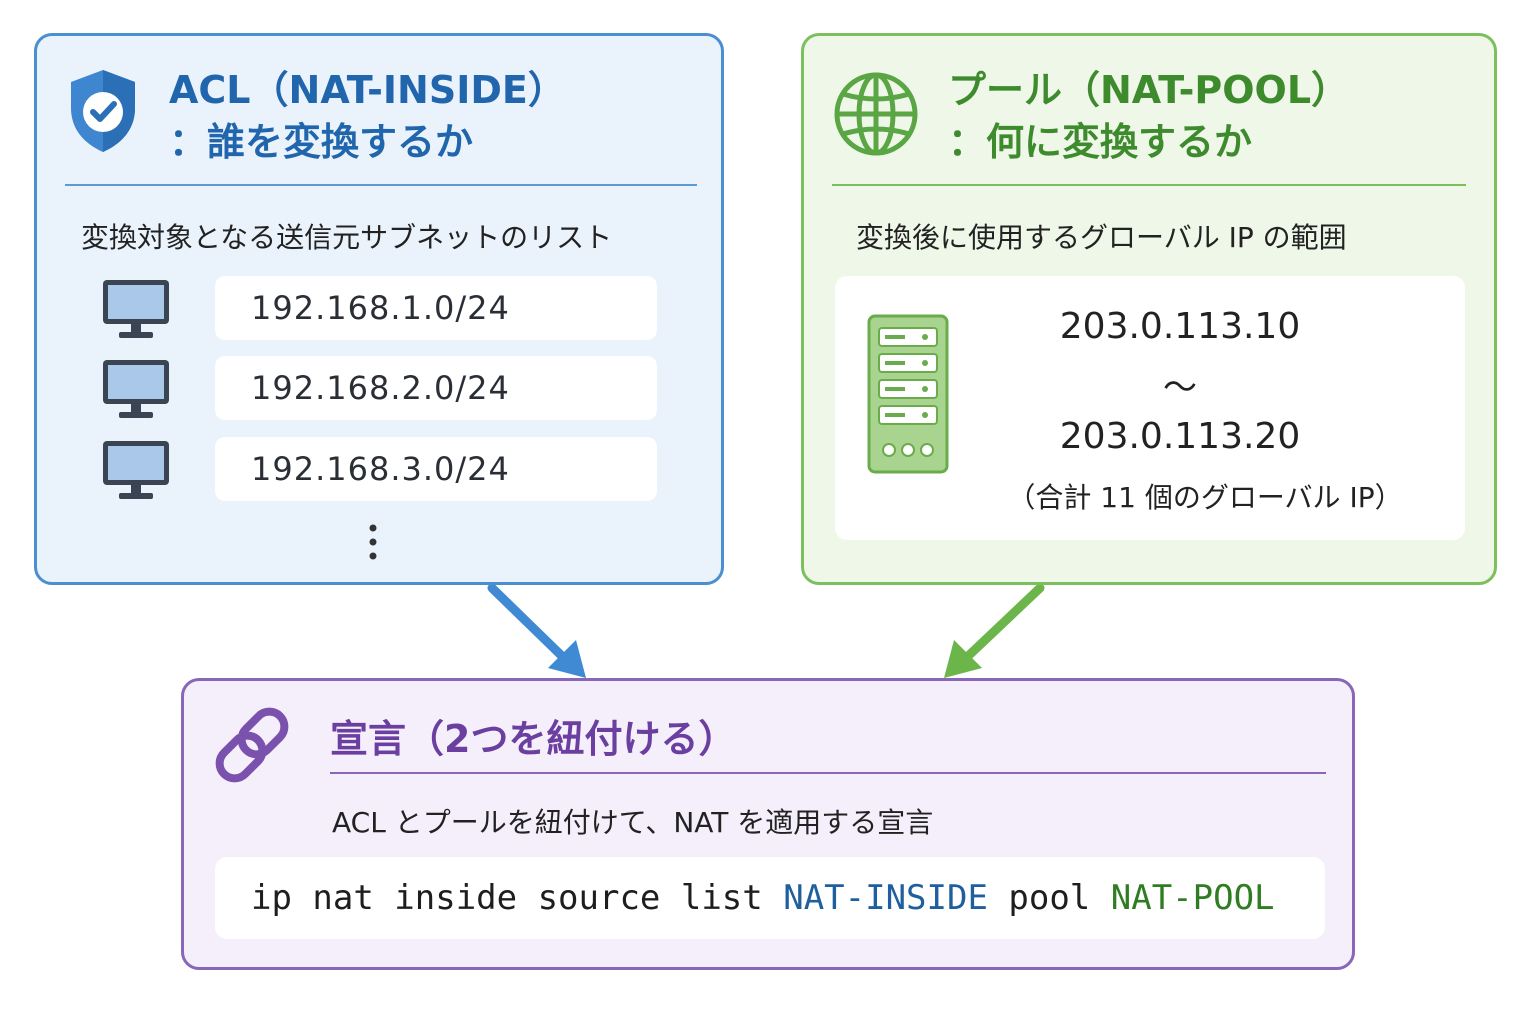  I want to click on subnet-value: 192.168.3.0/24, so click(436, 469).